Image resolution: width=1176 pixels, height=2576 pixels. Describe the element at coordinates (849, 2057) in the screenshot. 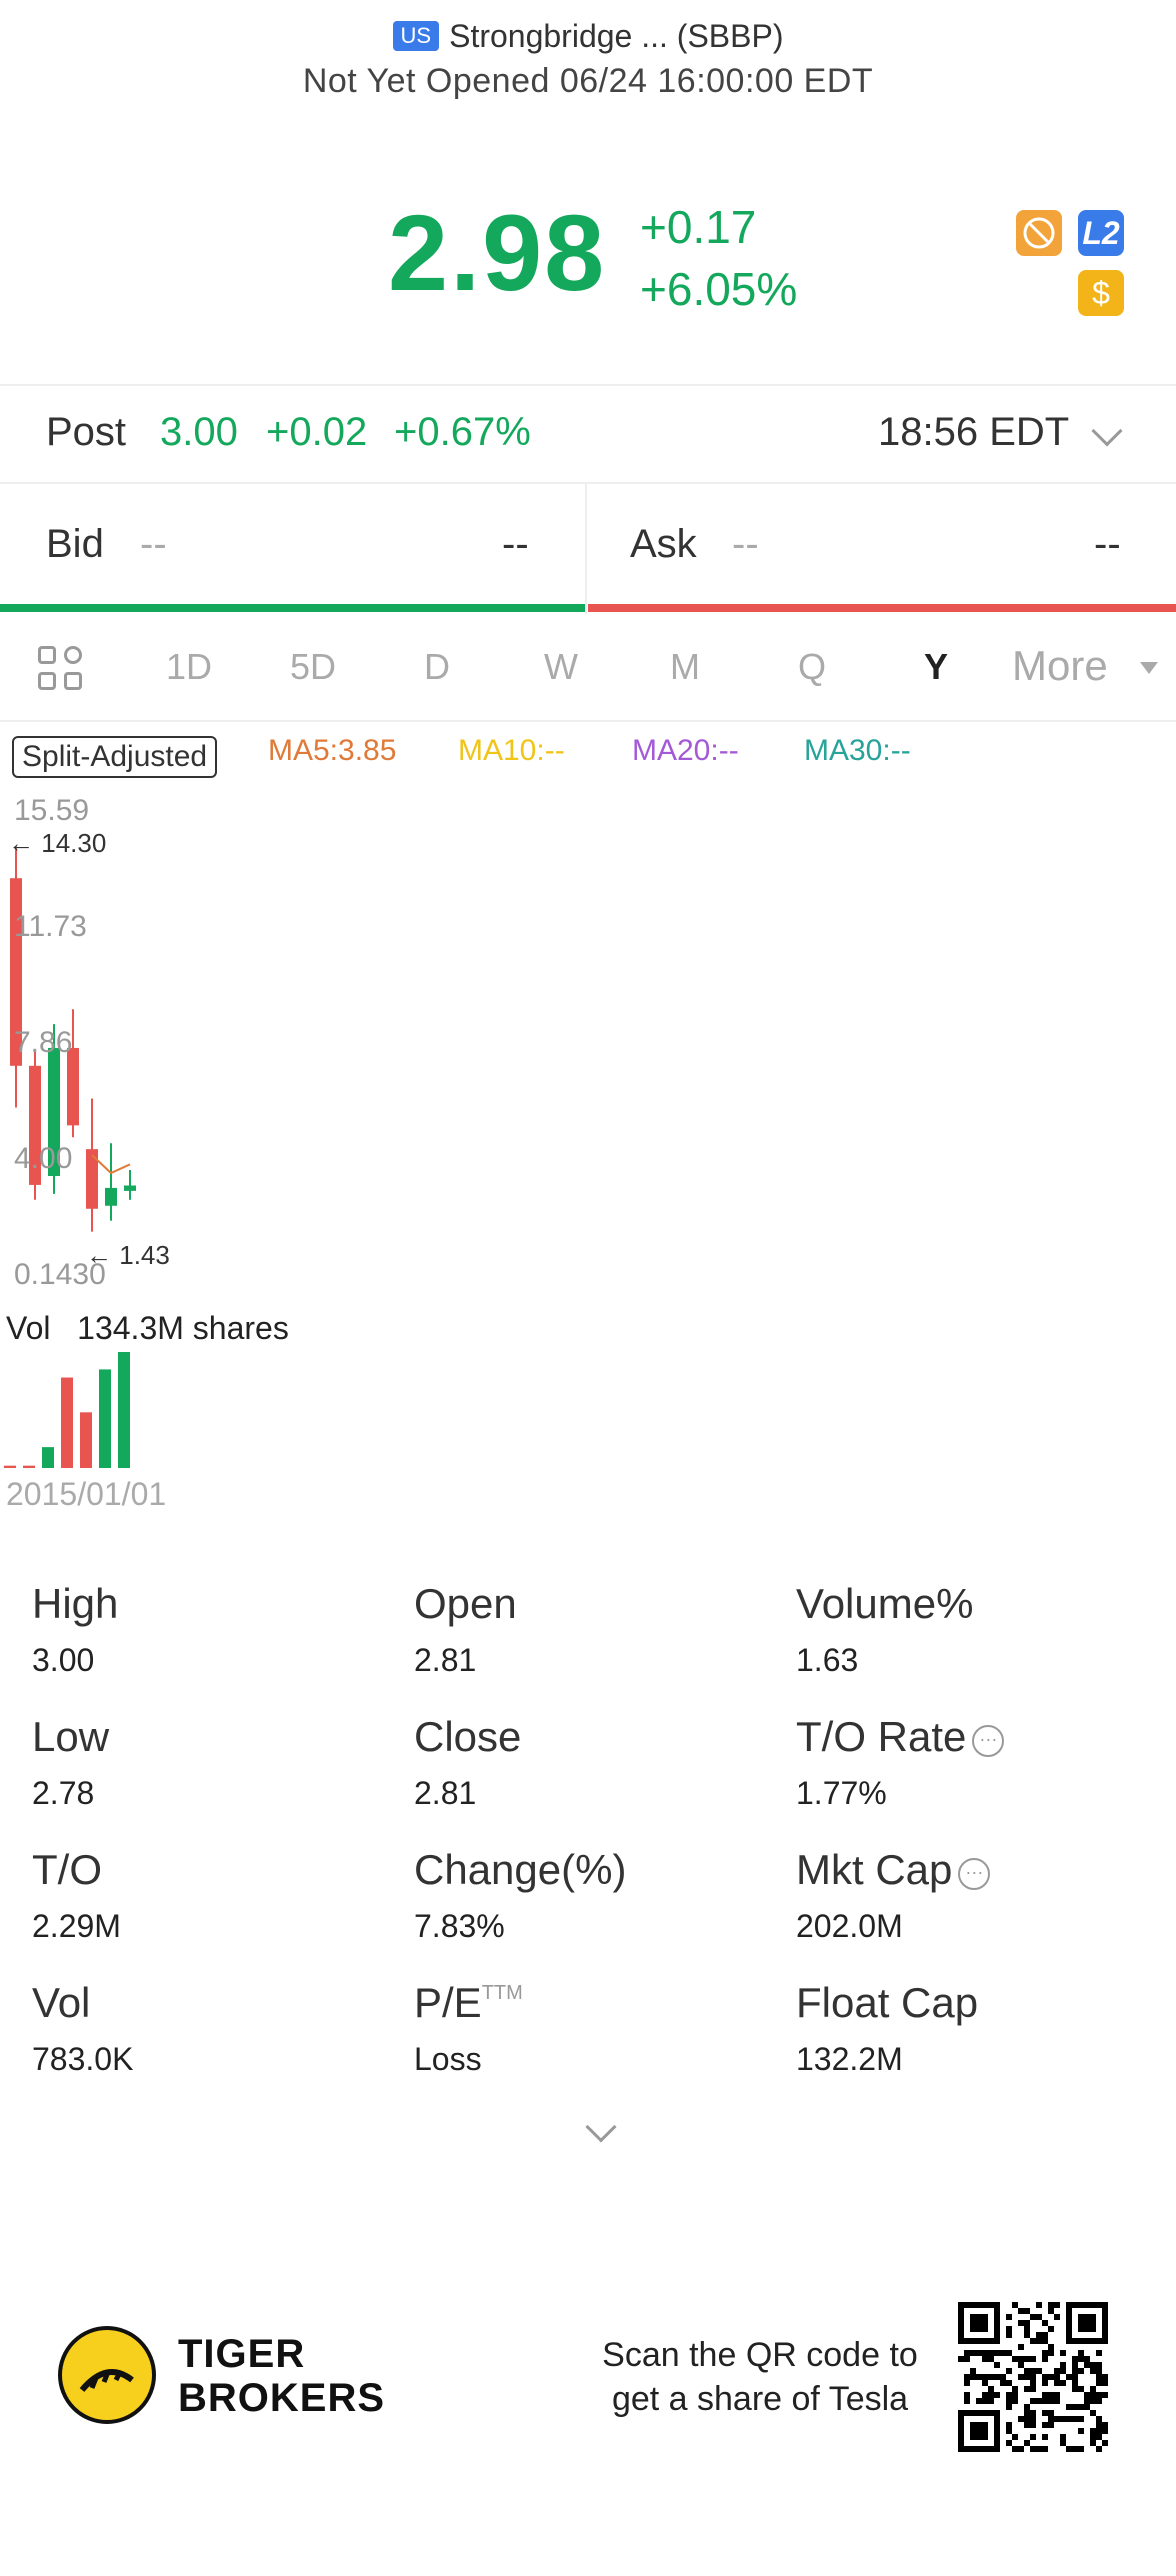

I see `stat-value: 132.2M` at that location.